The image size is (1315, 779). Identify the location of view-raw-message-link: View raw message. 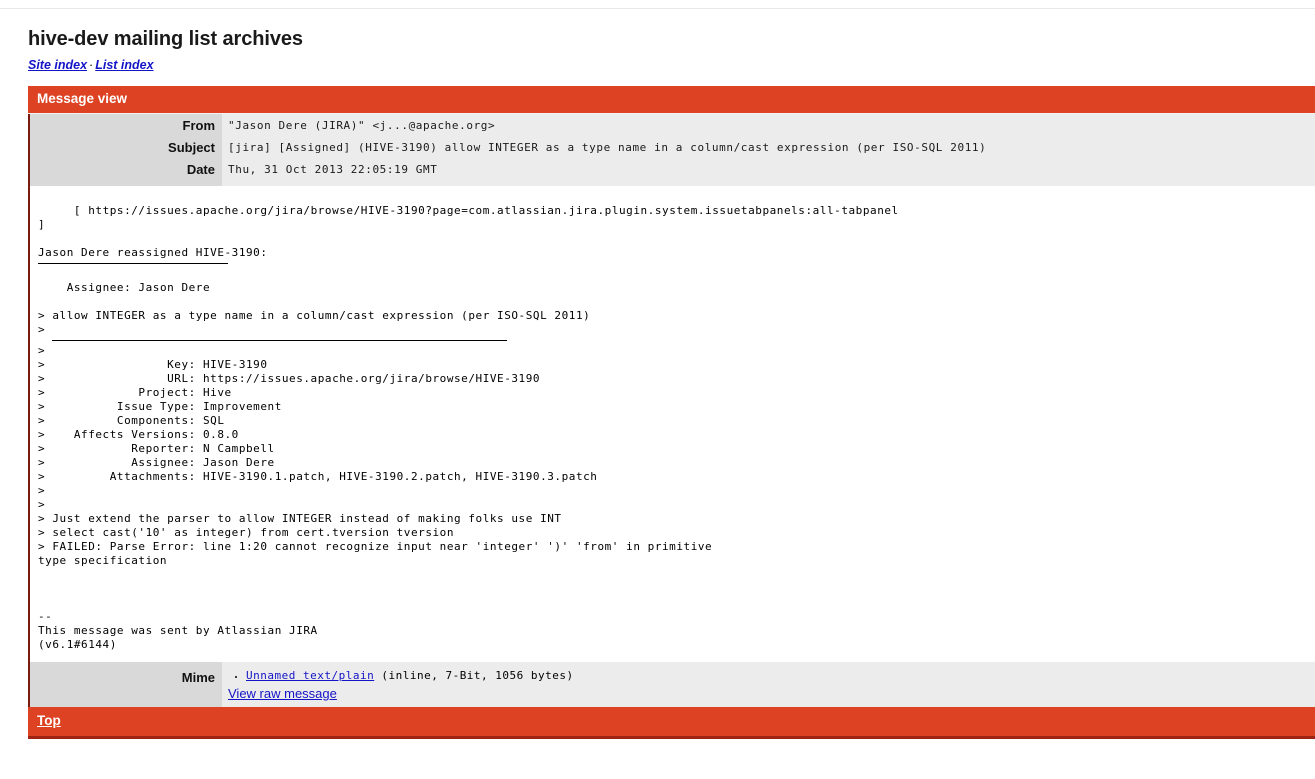
(282, 693).